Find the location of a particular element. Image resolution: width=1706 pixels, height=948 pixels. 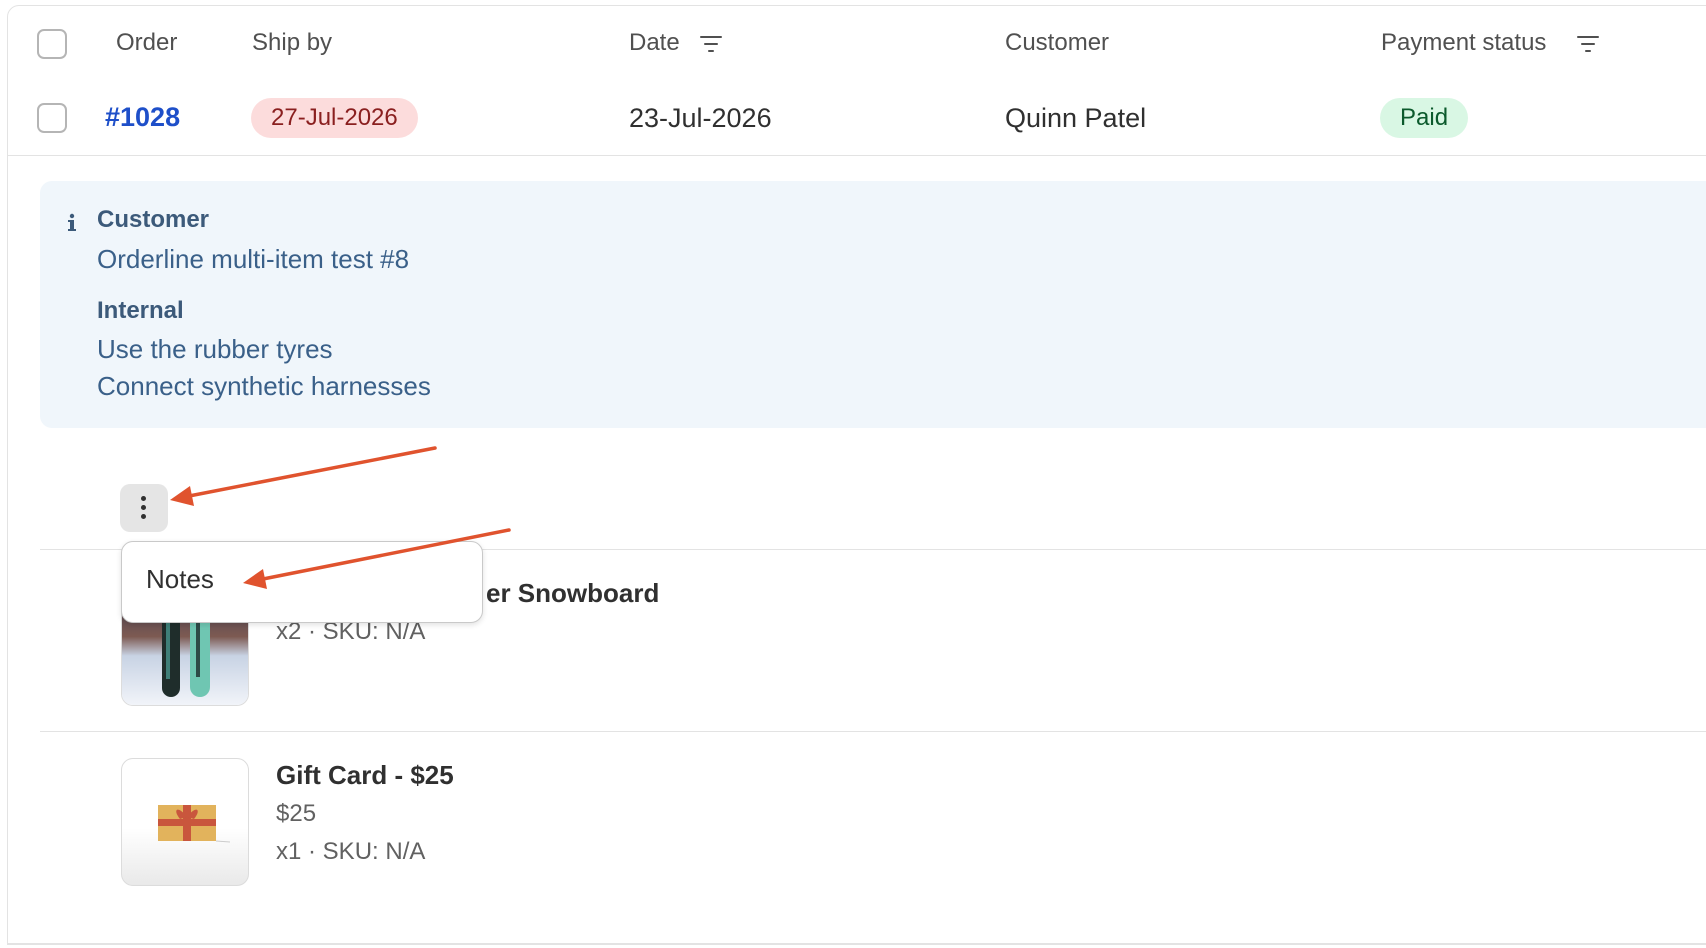

info-icon is located at coordinates (72, 222).